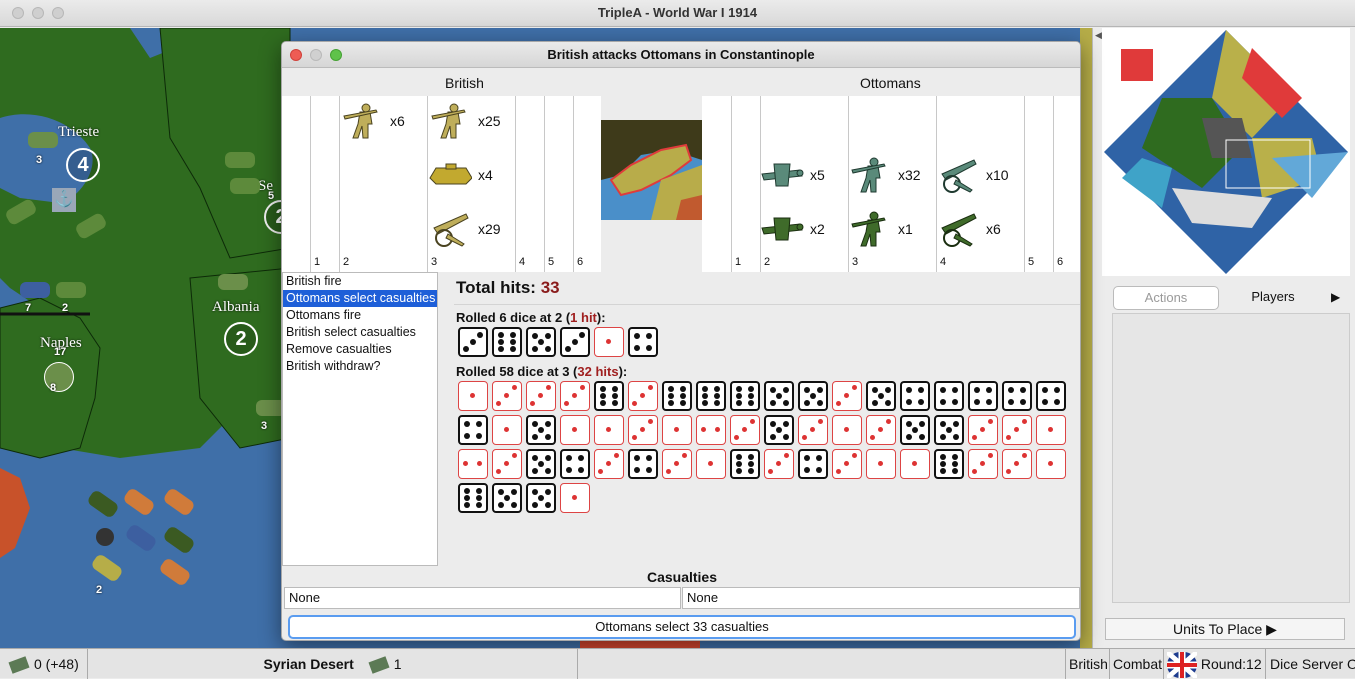 This screenshot has width=1355, height=679. What do you see at coordinates (496, 287) in the screenshot?
I see `total-hits-label: Total hits:` at bounding box center [496, 287].